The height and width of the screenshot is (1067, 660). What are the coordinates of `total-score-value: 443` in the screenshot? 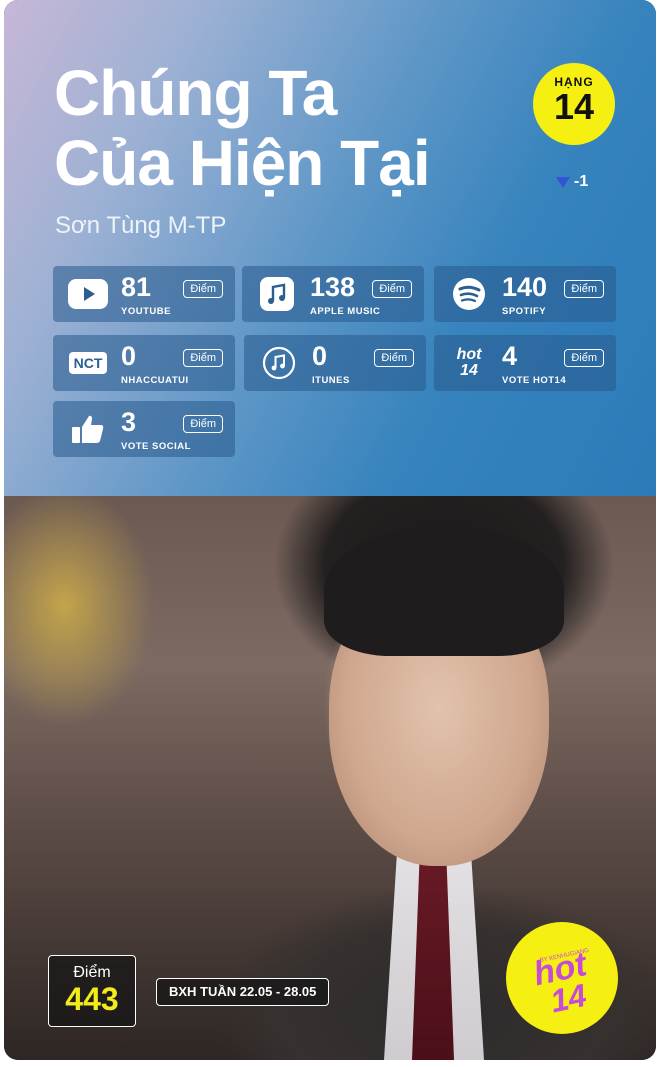 It's located at (92, 999).